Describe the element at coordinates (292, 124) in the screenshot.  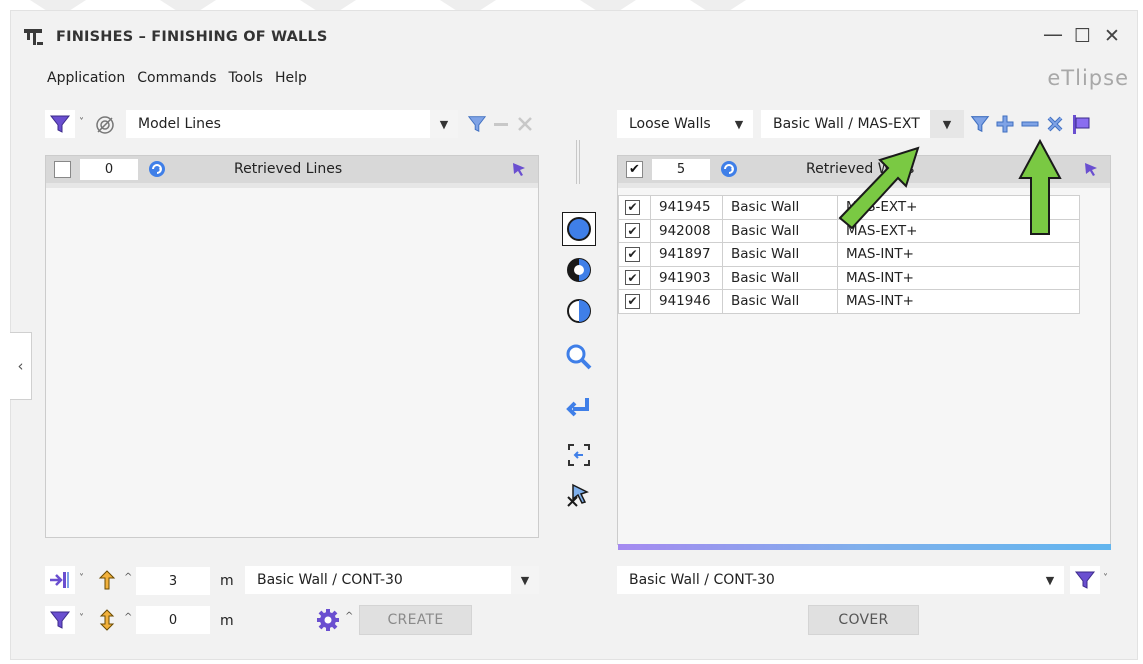
I see `category-select: Model Lines ▼` at that location.